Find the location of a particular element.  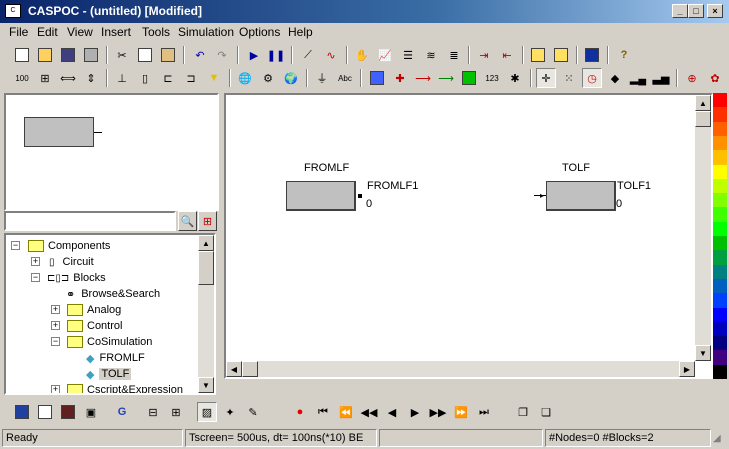

canvas-vscroll-thumb is located at coordinates (703, 119).